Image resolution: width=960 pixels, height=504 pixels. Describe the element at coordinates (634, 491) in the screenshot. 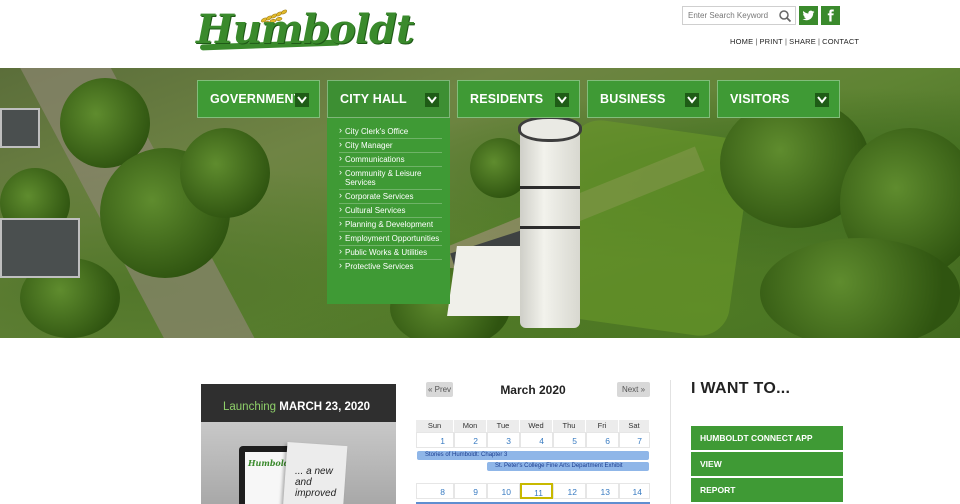

I see `calendar-day: 14` at that location.